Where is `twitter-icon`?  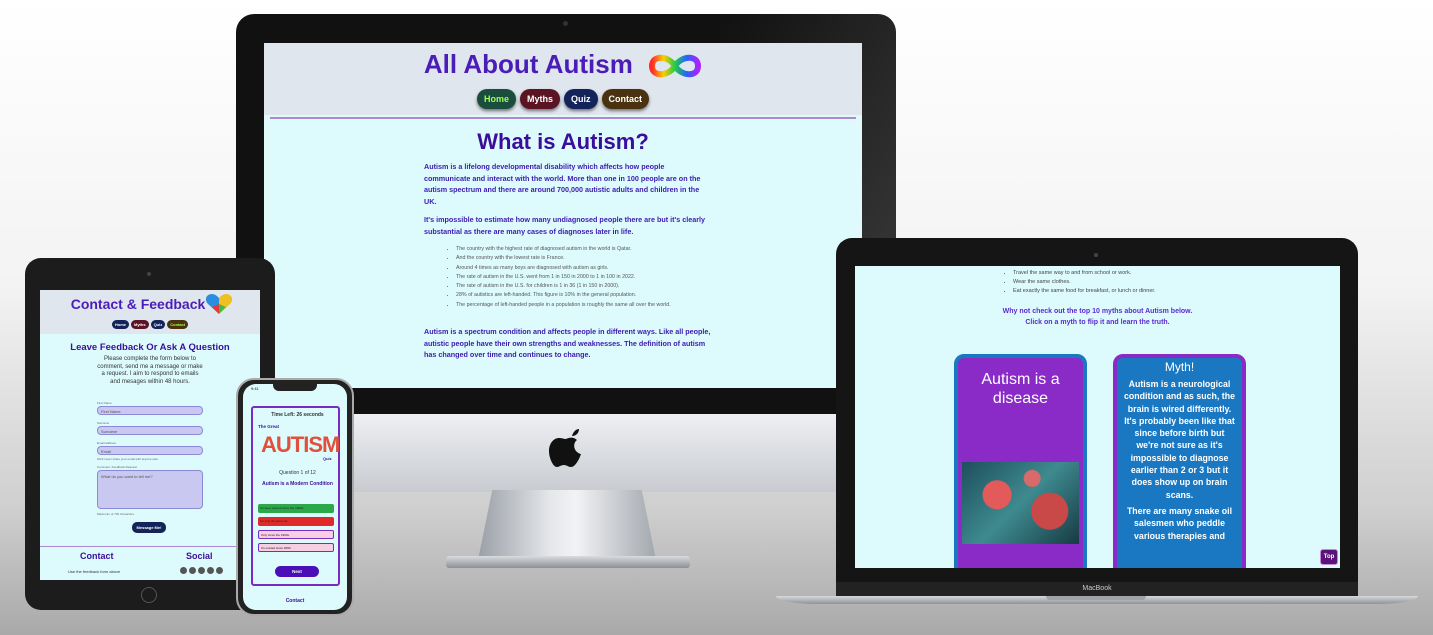
twitter-icon is located at coordinates (192, 570).